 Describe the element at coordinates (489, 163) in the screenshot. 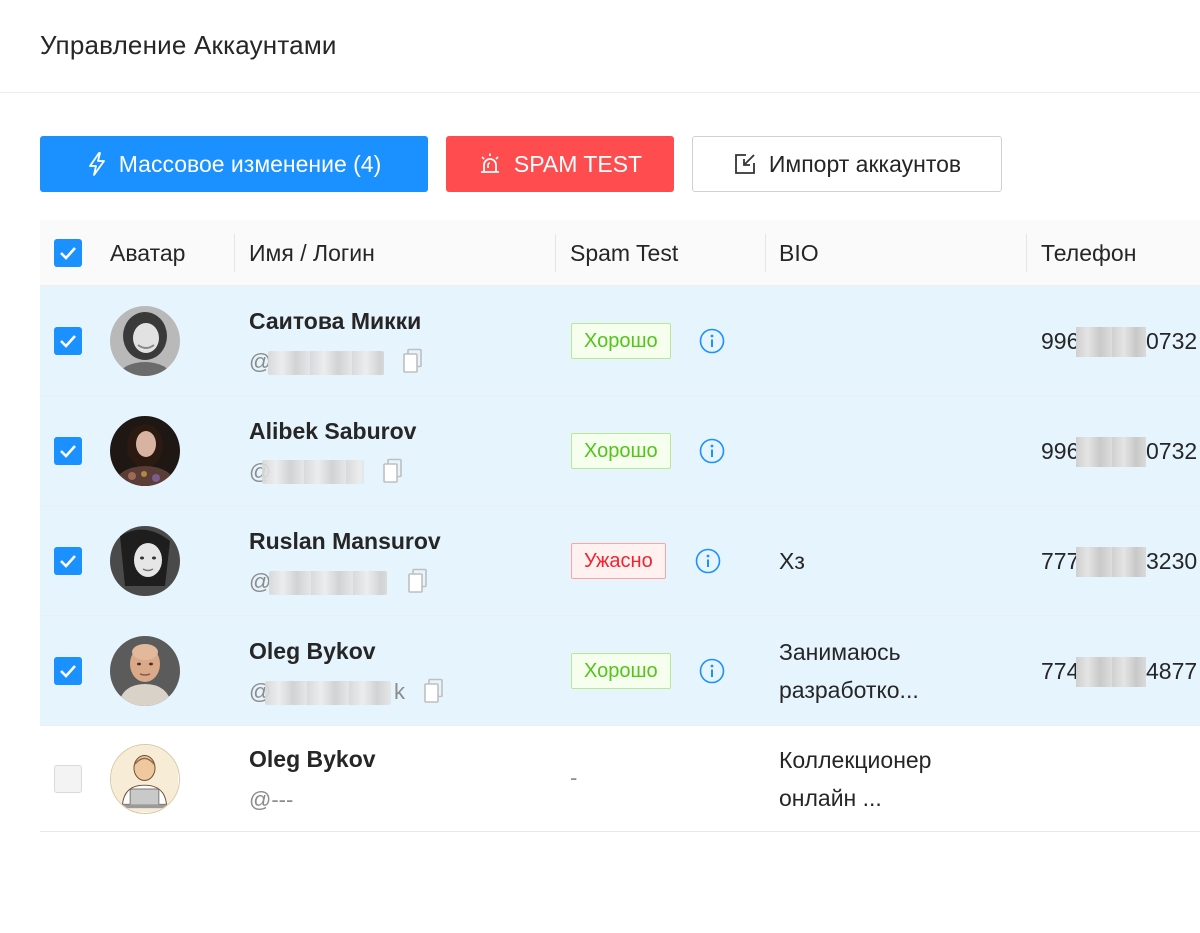

I see `alarm-siren-icon` at that location.